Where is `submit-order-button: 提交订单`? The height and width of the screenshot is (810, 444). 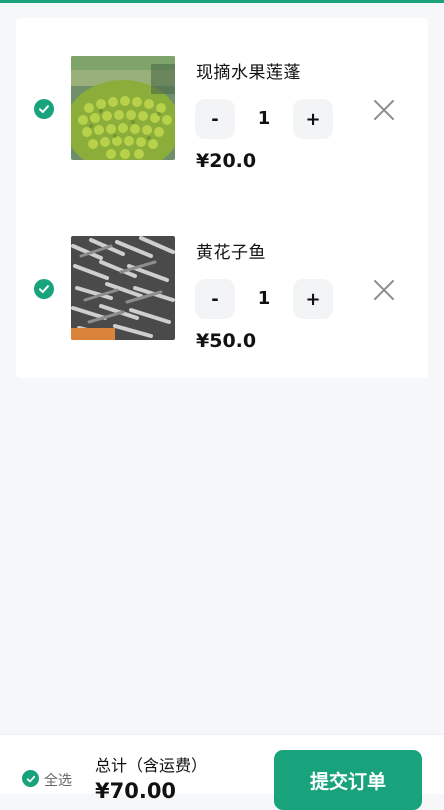 submit-order-button: 提交订单 is located at coordinates (348, 780).